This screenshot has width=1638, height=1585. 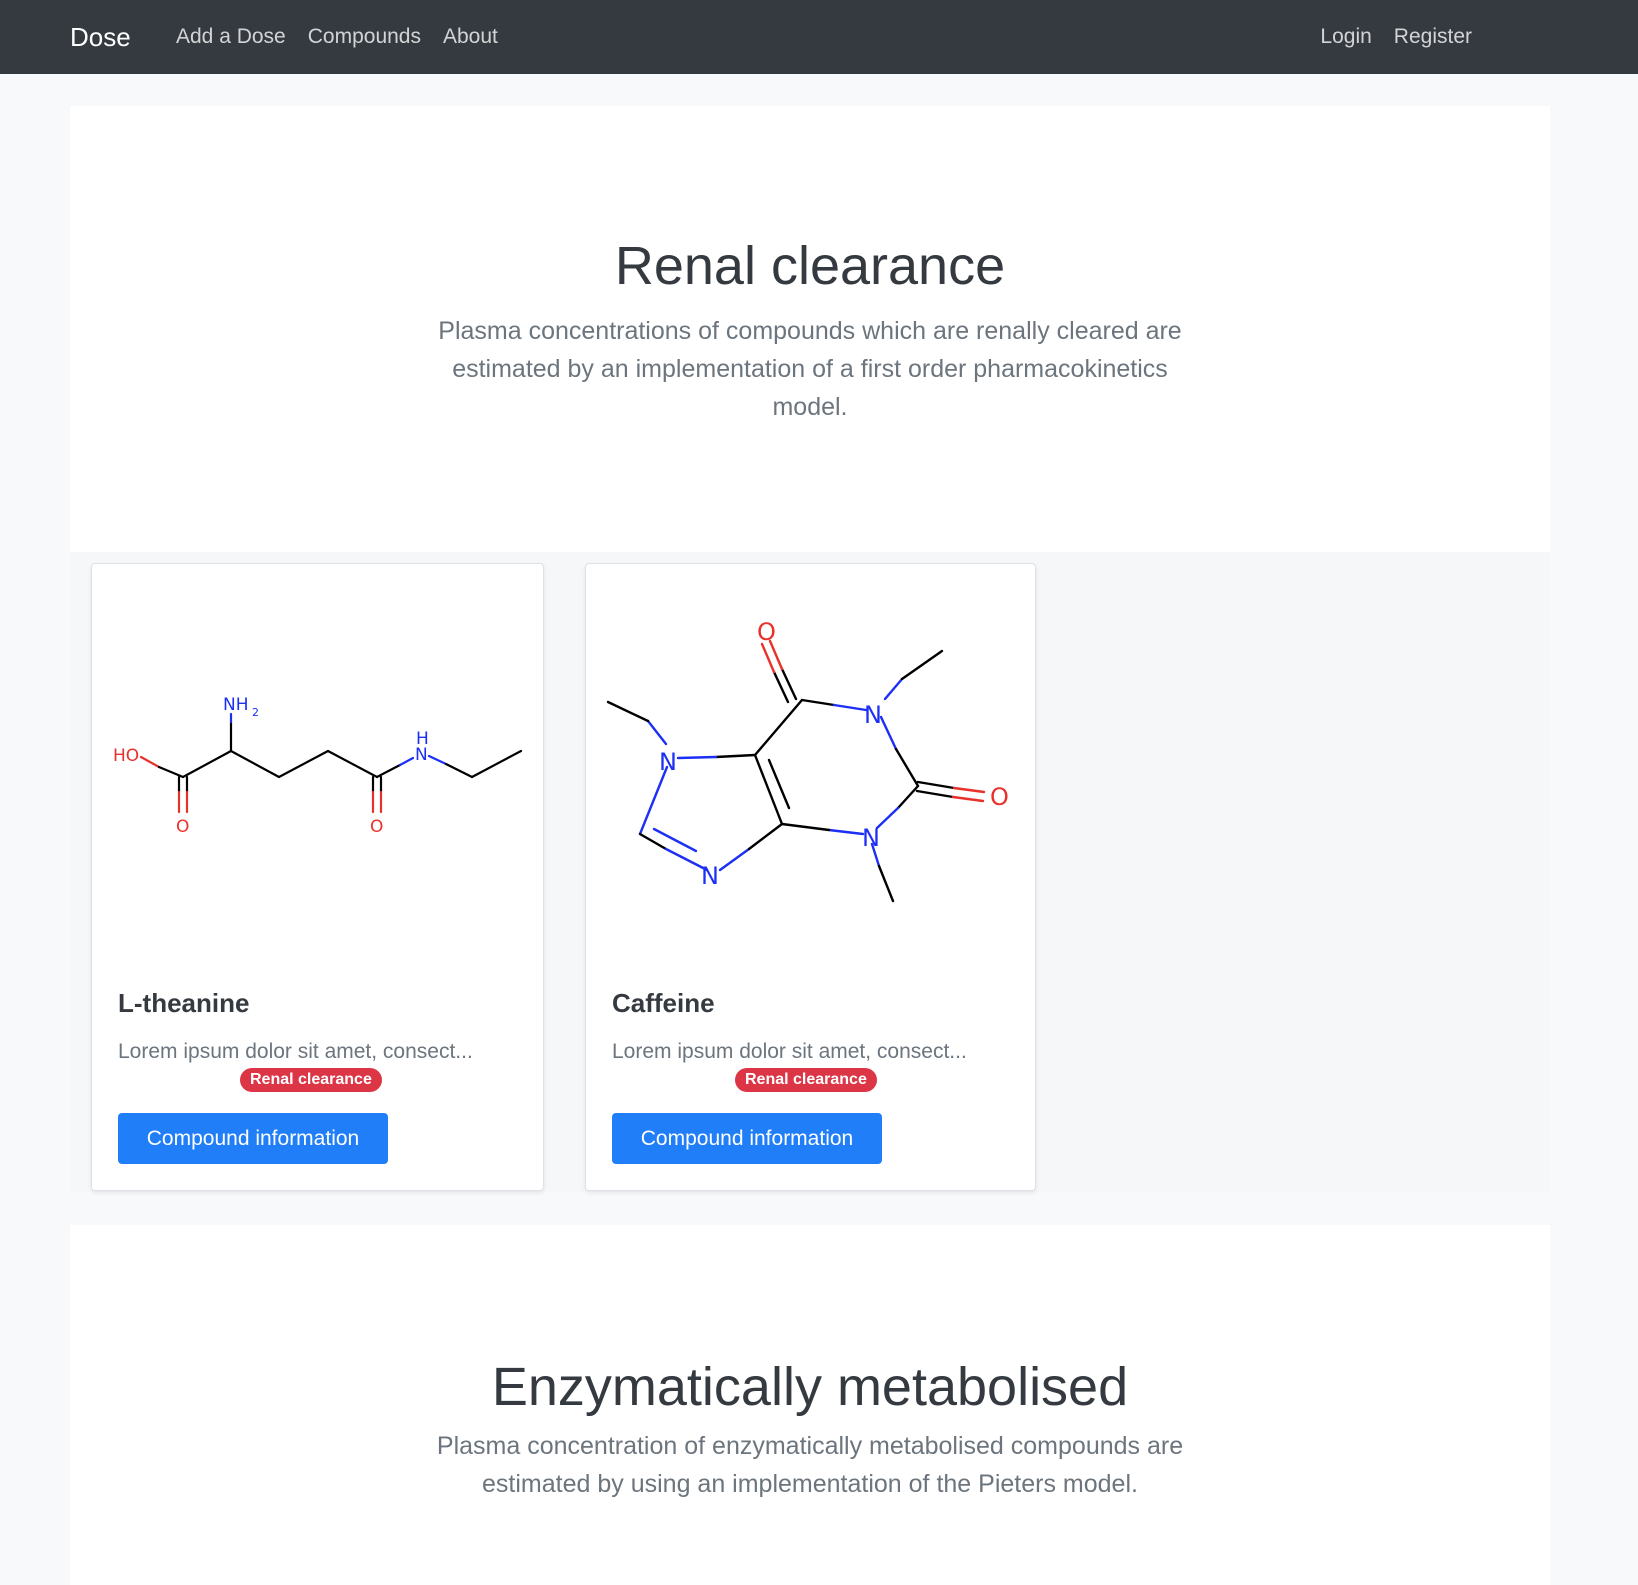 What do you see at coordinates (663, 1003) in the screenshot?
I see `card-title: Caffeine` at bounding box center [663, 1003].